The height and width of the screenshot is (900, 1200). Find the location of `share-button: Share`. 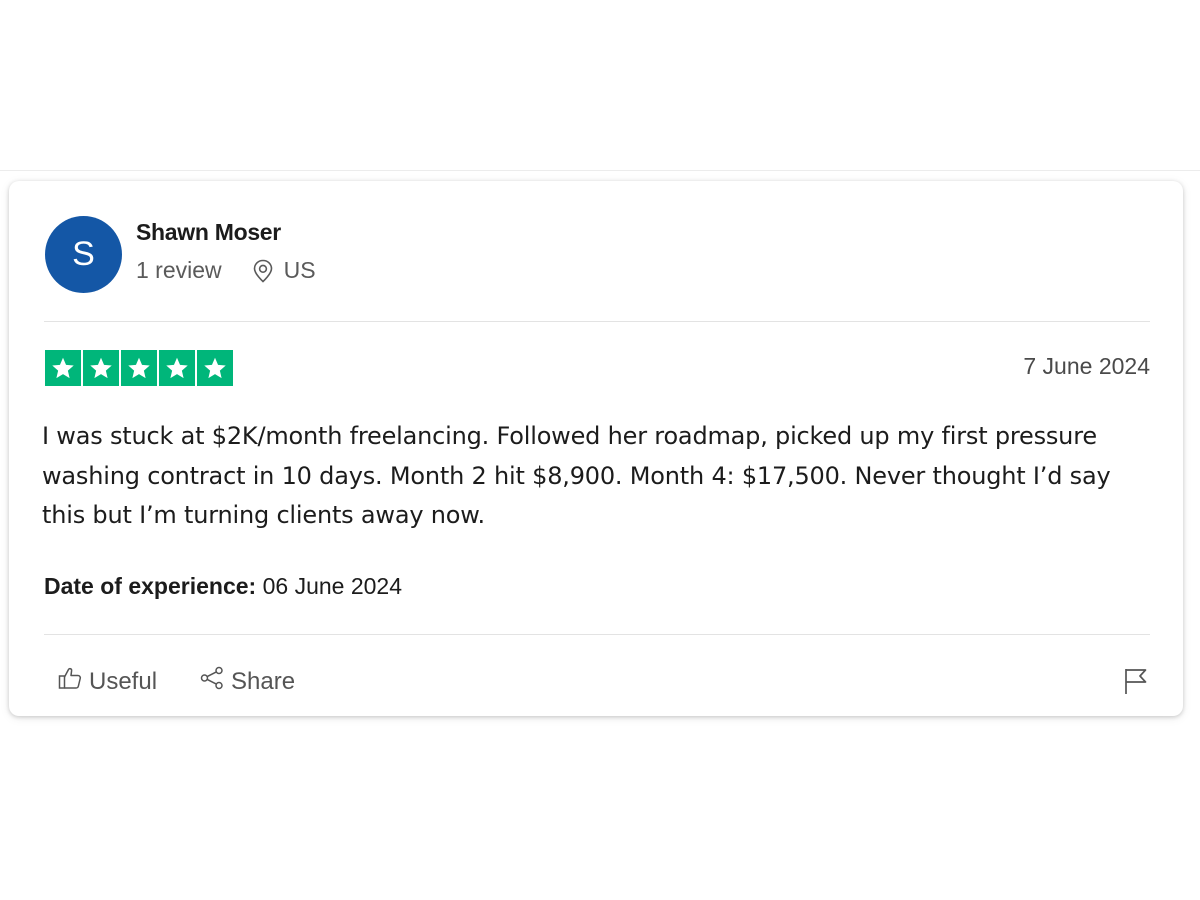

share-button: Share is located at coordinates (247, 681).